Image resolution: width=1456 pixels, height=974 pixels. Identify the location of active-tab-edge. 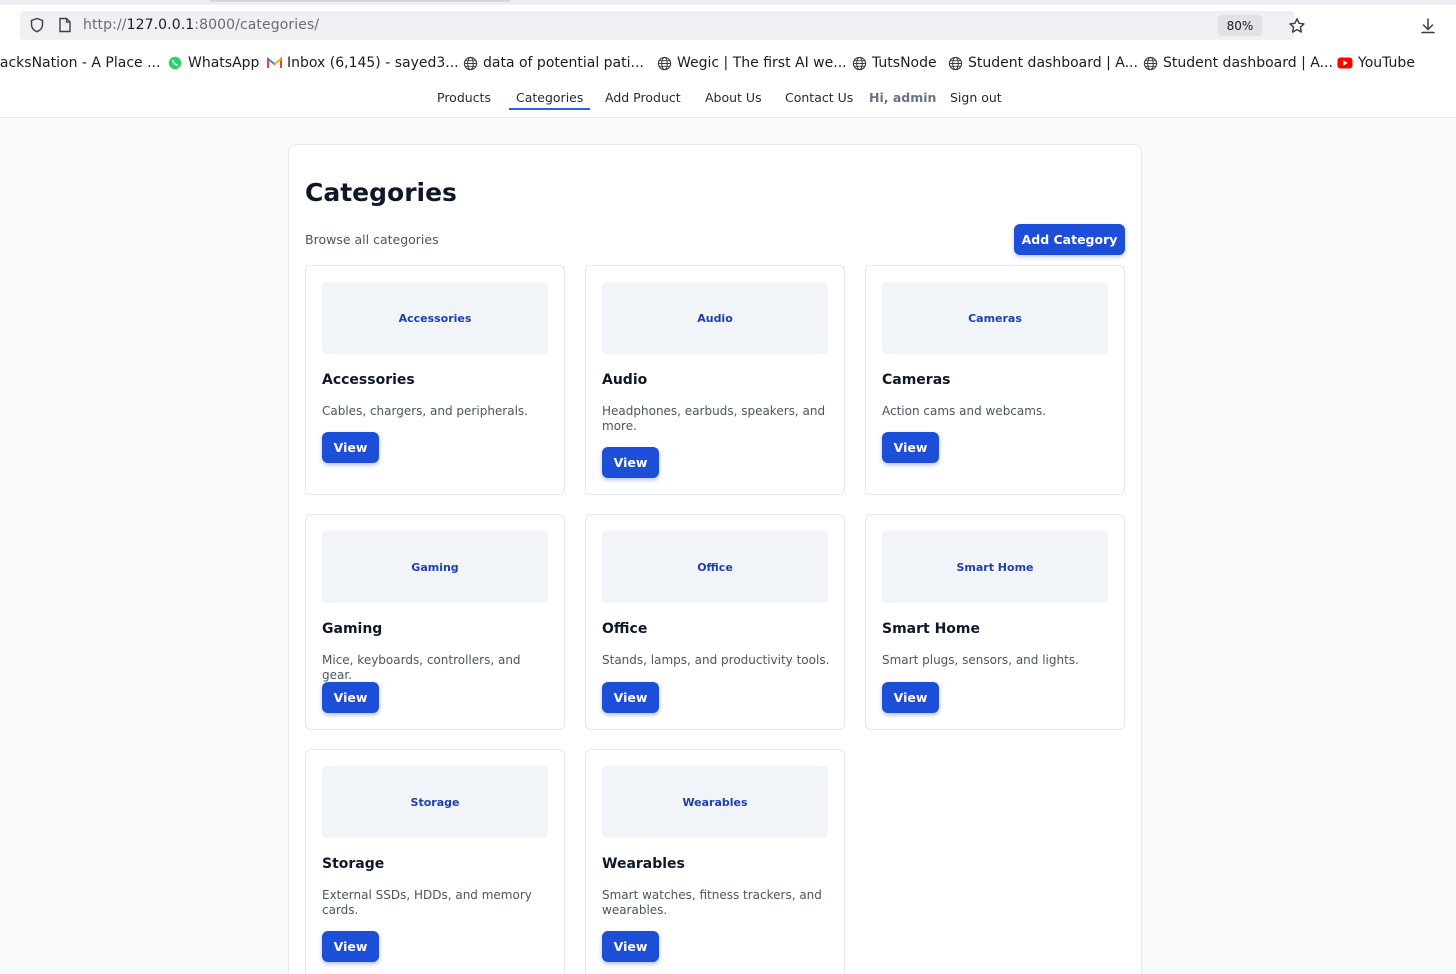
(360, 1).